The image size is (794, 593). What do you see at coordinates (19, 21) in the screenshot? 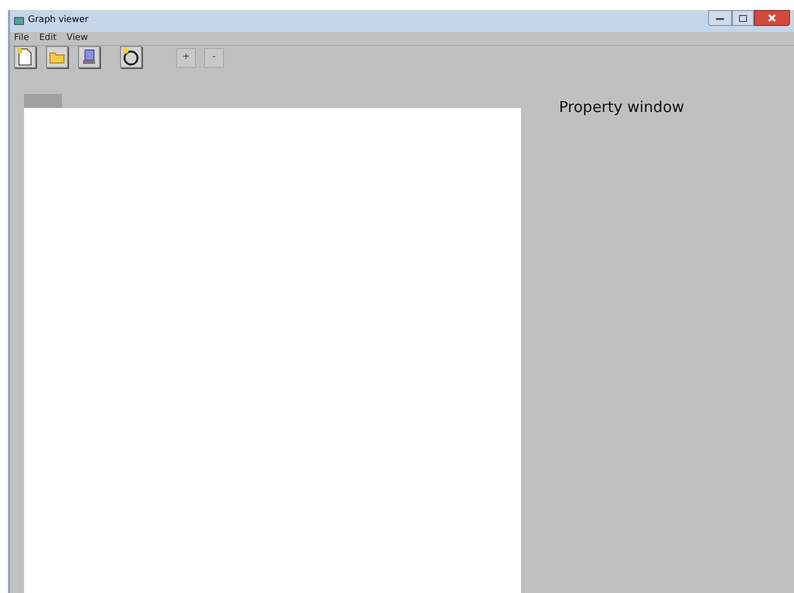
I see `app-icon` at bounding box center [19, 21].